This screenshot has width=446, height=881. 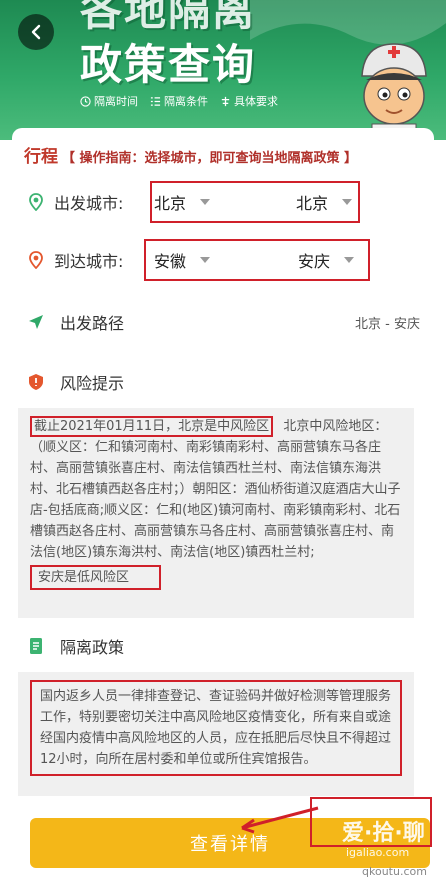 What do you see at coordinates (383, 833) in the screenshot?
I see `watermark-brand: 爱·拾·聊` at bounding box center [383, 833].